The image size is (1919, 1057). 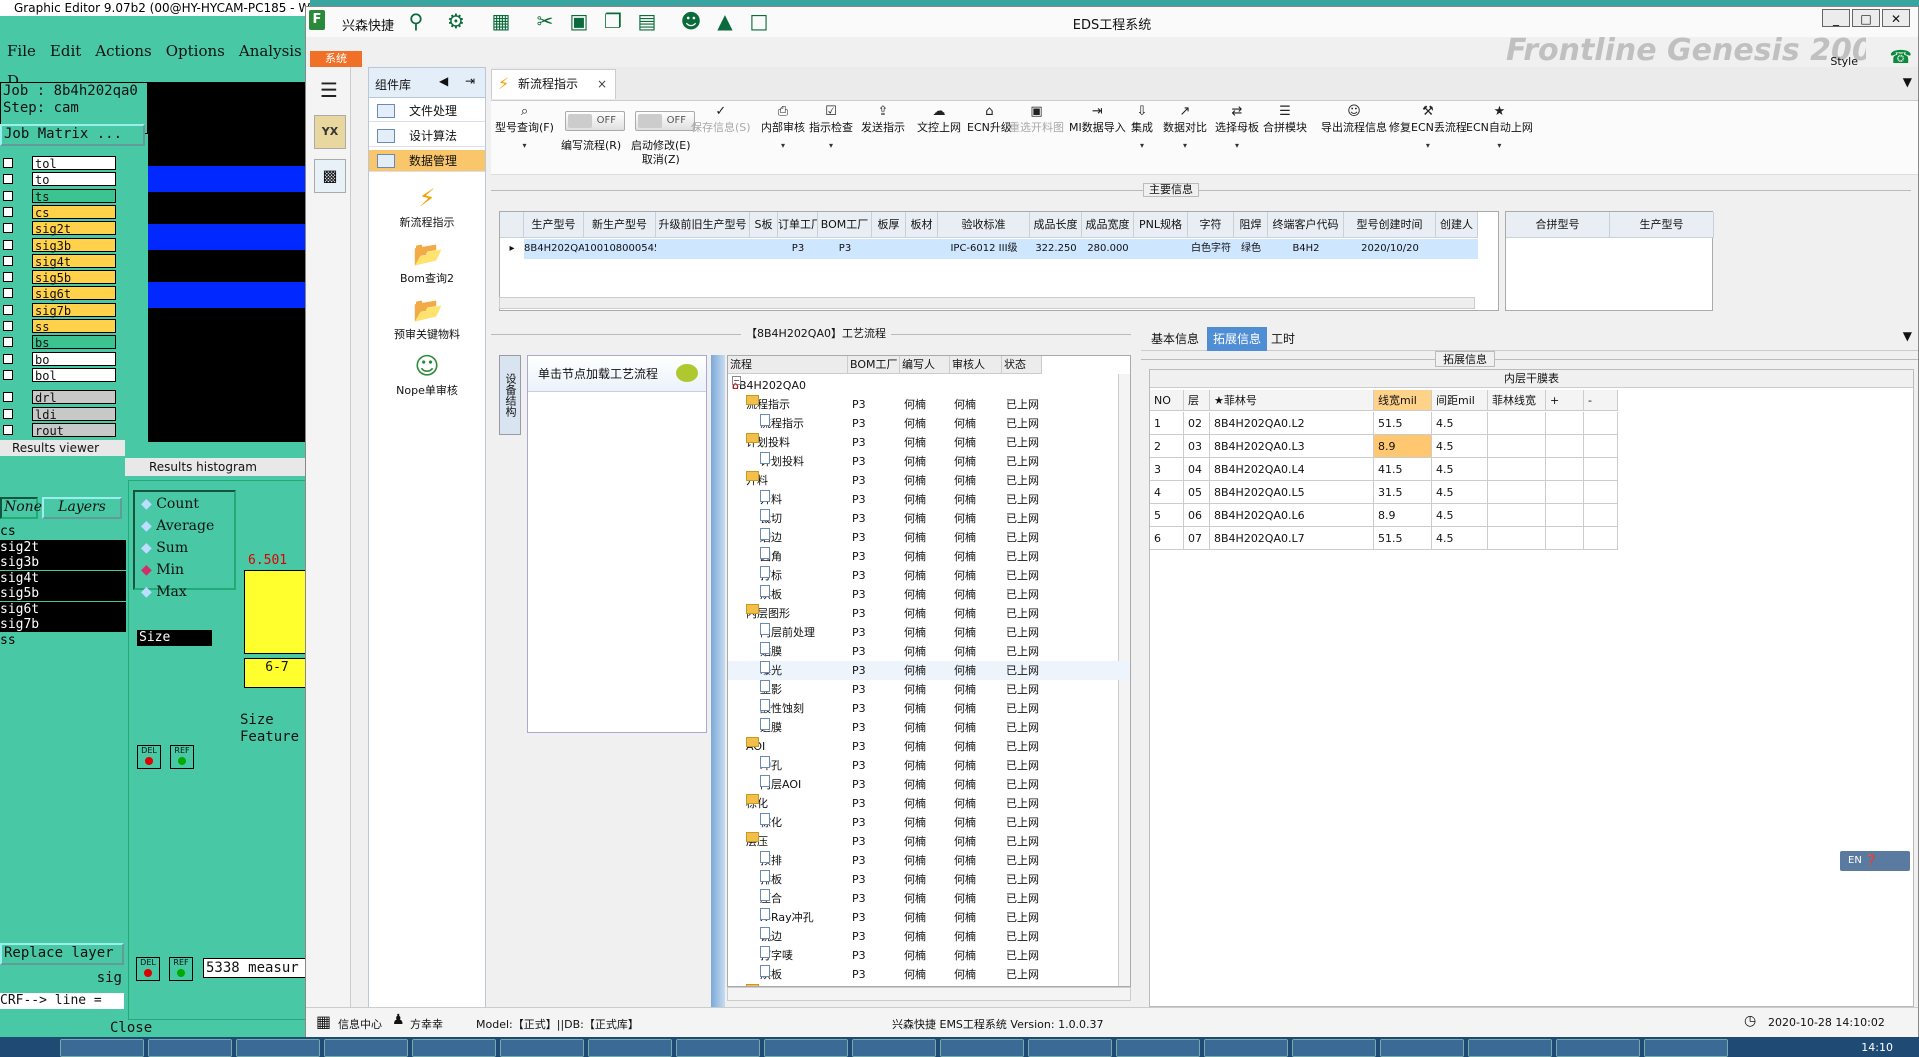 I want to click on user-icon: ☻, so click(x=691, y=21).